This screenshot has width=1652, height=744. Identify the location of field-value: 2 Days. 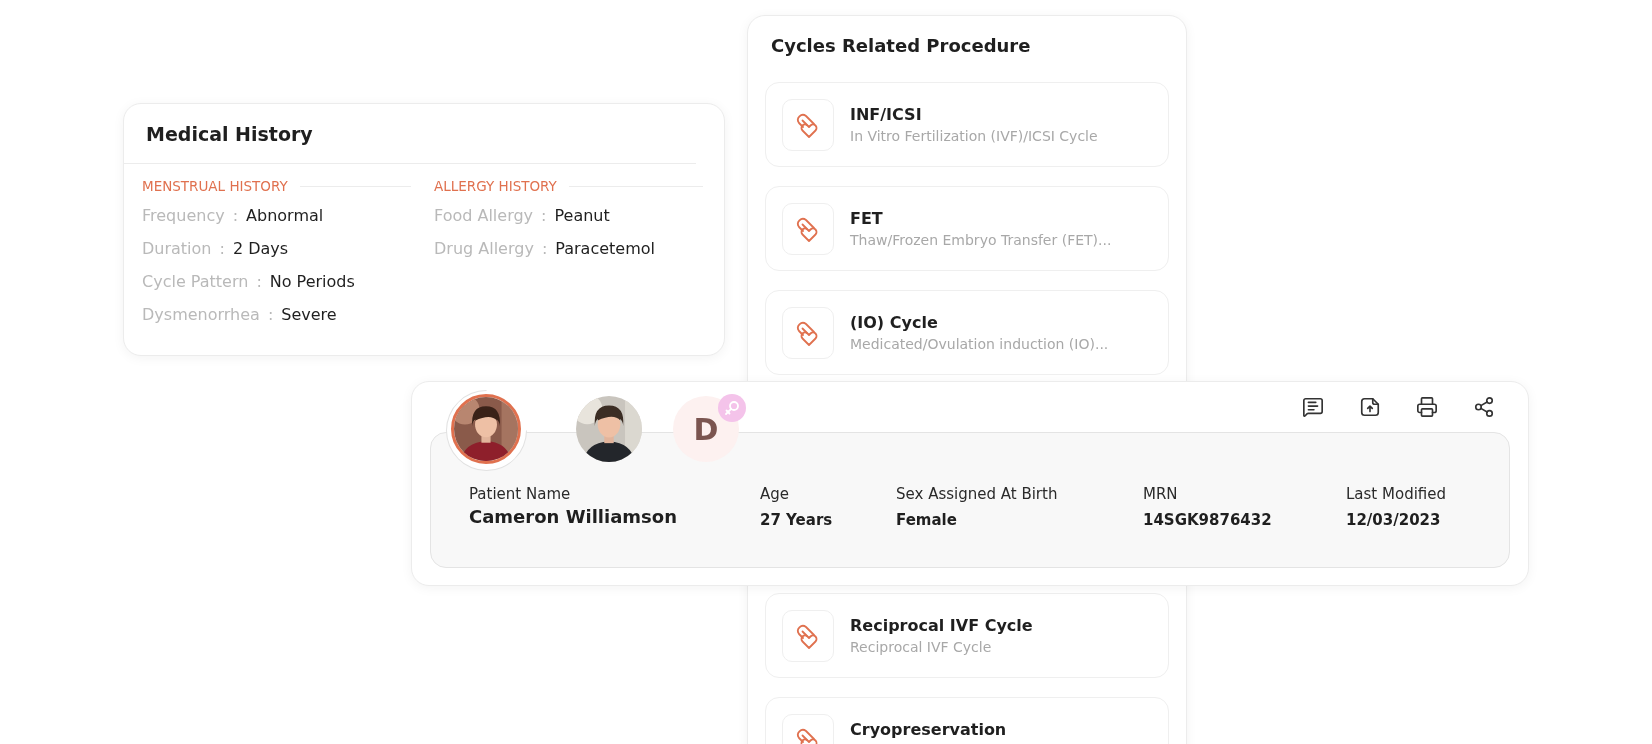
(260, 248).